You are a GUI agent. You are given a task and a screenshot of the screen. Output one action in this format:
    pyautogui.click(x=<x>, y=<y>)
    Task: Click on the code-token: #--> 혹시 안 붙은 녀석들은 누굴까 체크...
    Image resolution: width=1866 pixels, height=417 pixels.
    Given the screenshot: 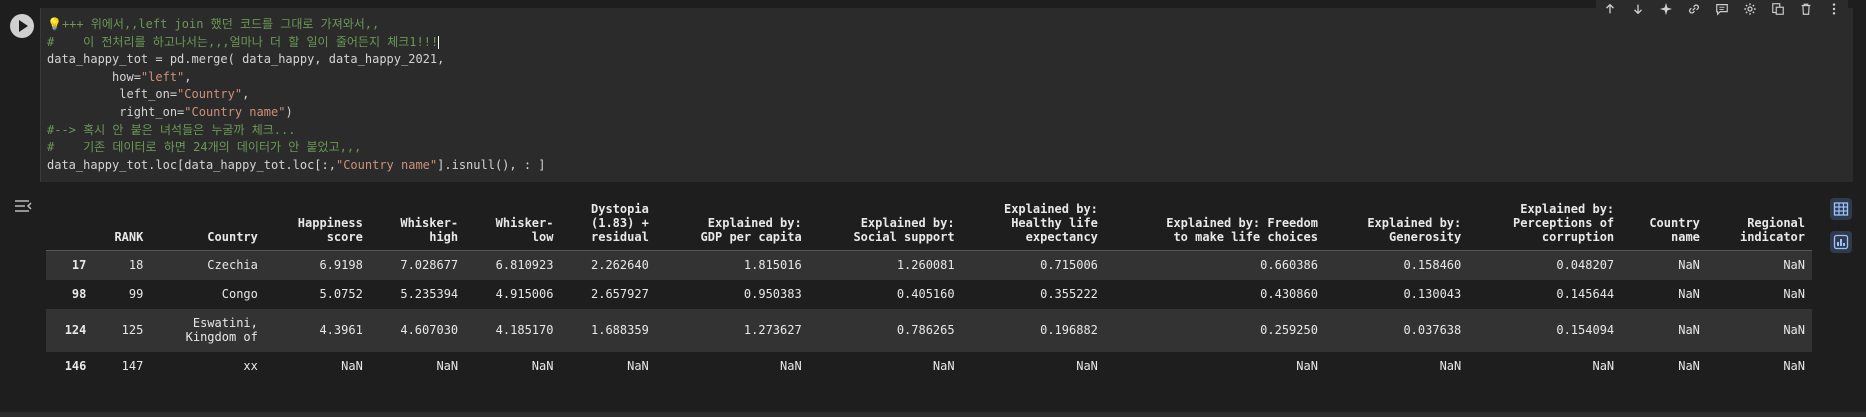 What is the action you would take?
    pyautogui.click(x=171, y=129)
    